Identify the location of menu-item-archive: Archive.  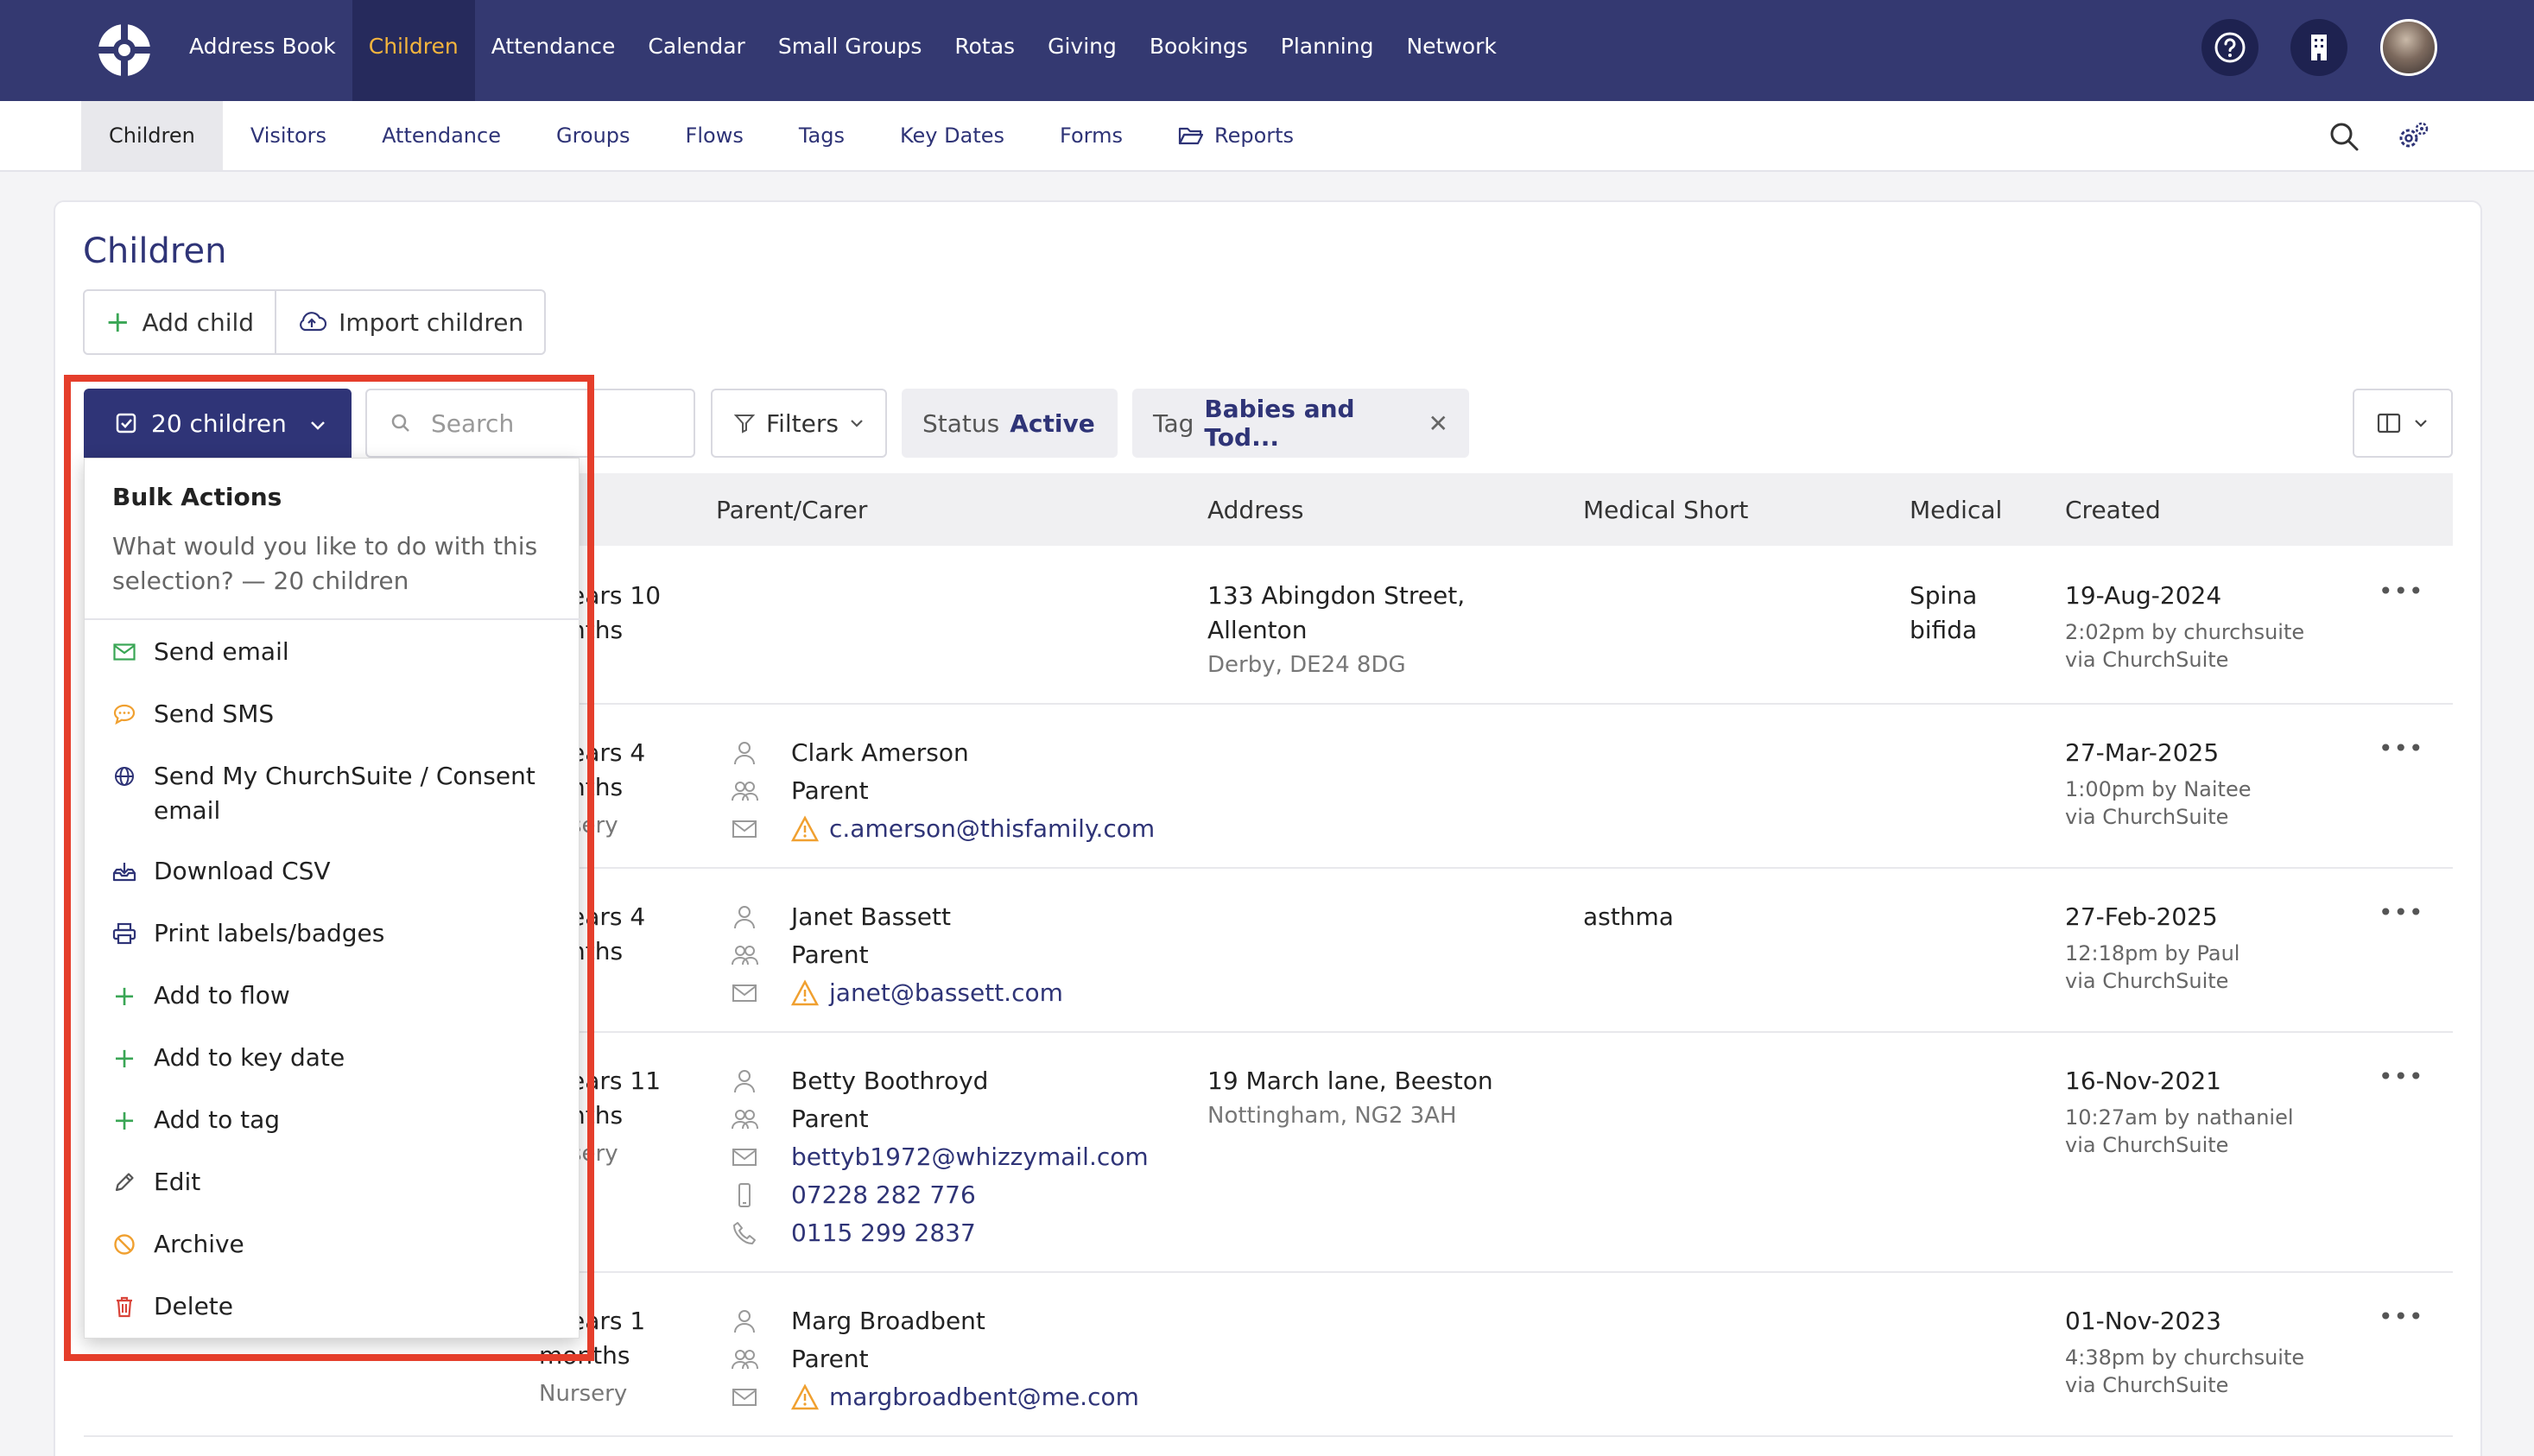
(336, 1244).